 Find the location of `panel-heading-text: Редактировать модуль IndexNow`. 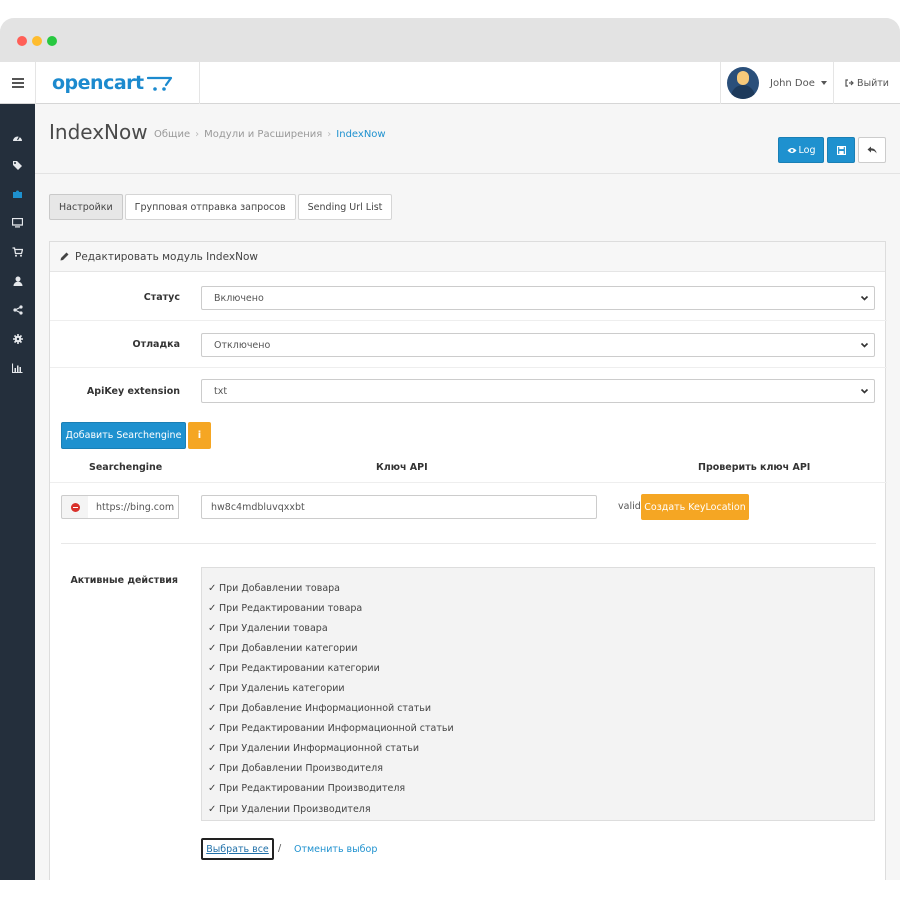

panel-heading-text: Редактировать модуль IndexNow is located at coordinates (166, 256).